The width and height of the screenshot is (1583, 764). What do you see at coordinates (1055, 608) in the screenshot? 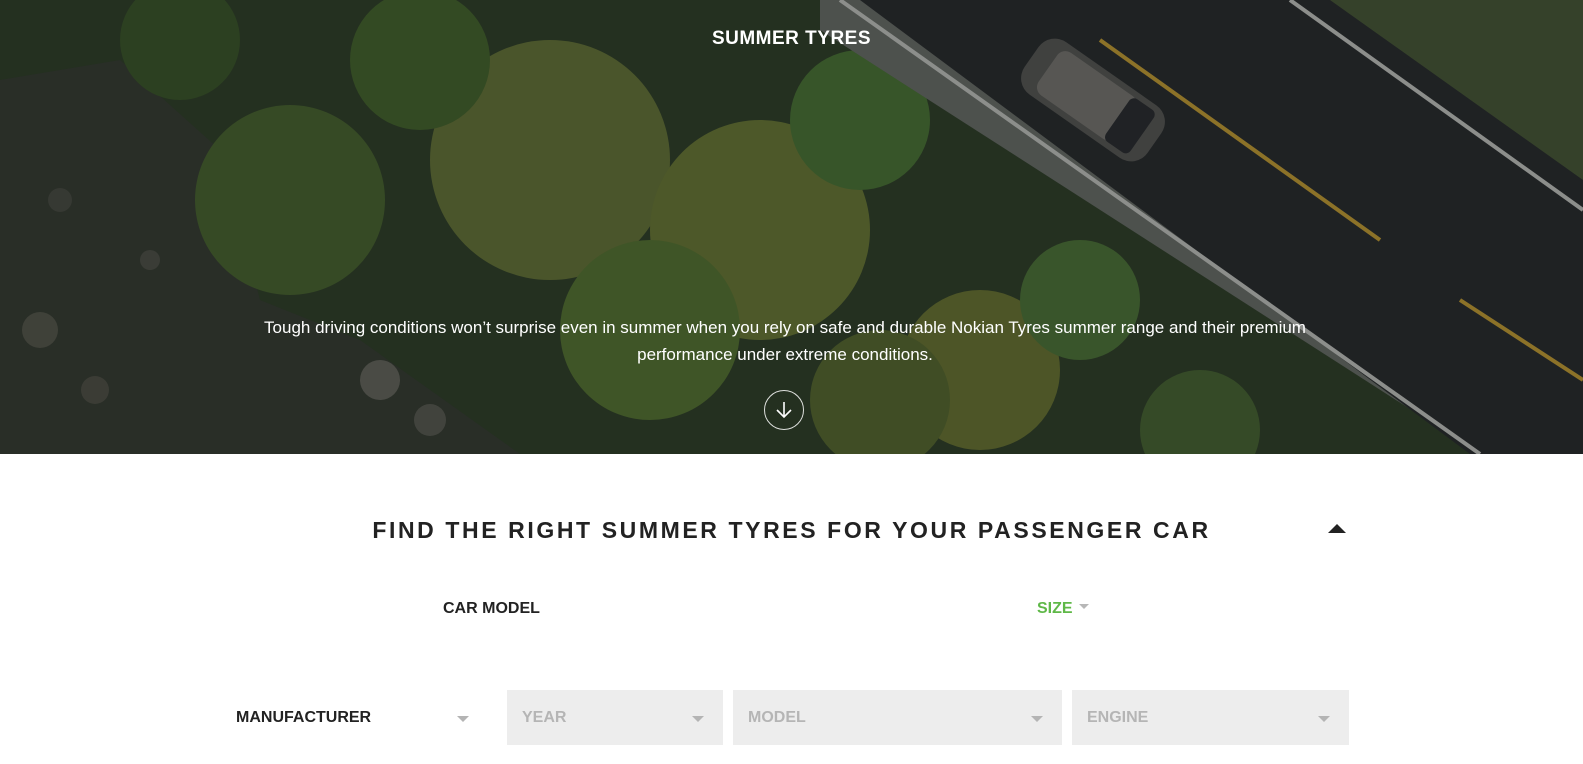
I see `tab-size-label: SIZE` at bounding box center [1055, 608].